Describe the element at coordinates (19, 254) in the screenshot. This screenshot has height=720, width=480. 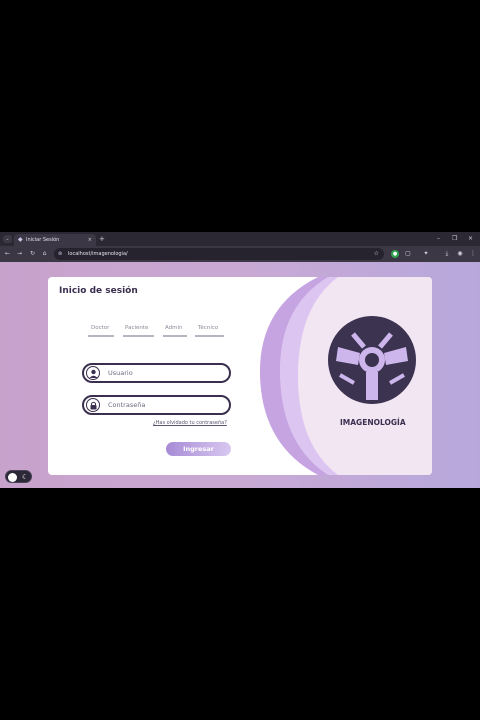
I see `forward-button: →` at that location.